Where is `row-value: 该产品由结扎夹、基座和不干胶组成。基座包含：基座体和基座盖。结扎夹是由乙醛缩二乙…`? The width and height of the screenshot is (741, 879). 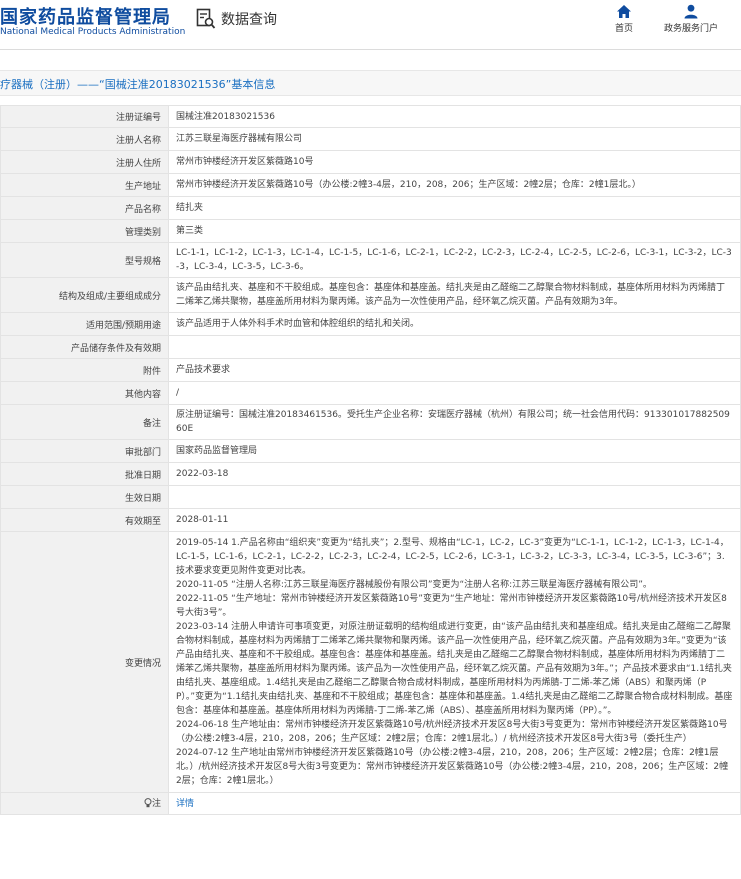
row-value: 该产品由结扎夹、基座和不干胶组成。基座包含：基座体和基座盖。结扎夹是由乙醛缩二乙… is located at coordinates (454, 295).